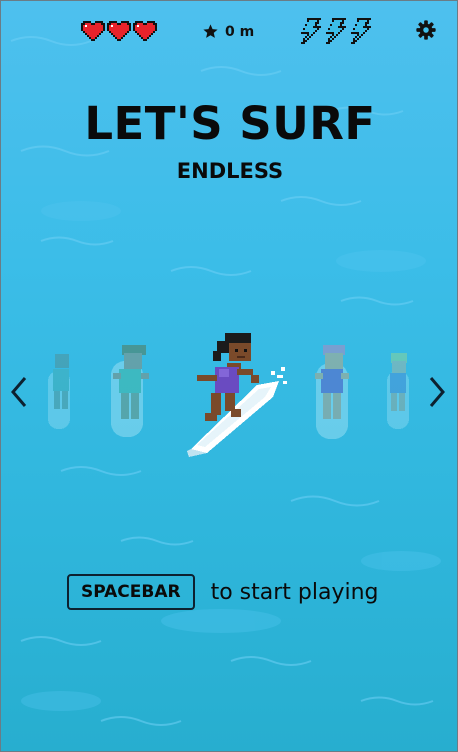 The image size is (458, 752). Describe the element at coordinates (294, 592) in the screenshot. I see `start-instruction: to start playing` at that location.